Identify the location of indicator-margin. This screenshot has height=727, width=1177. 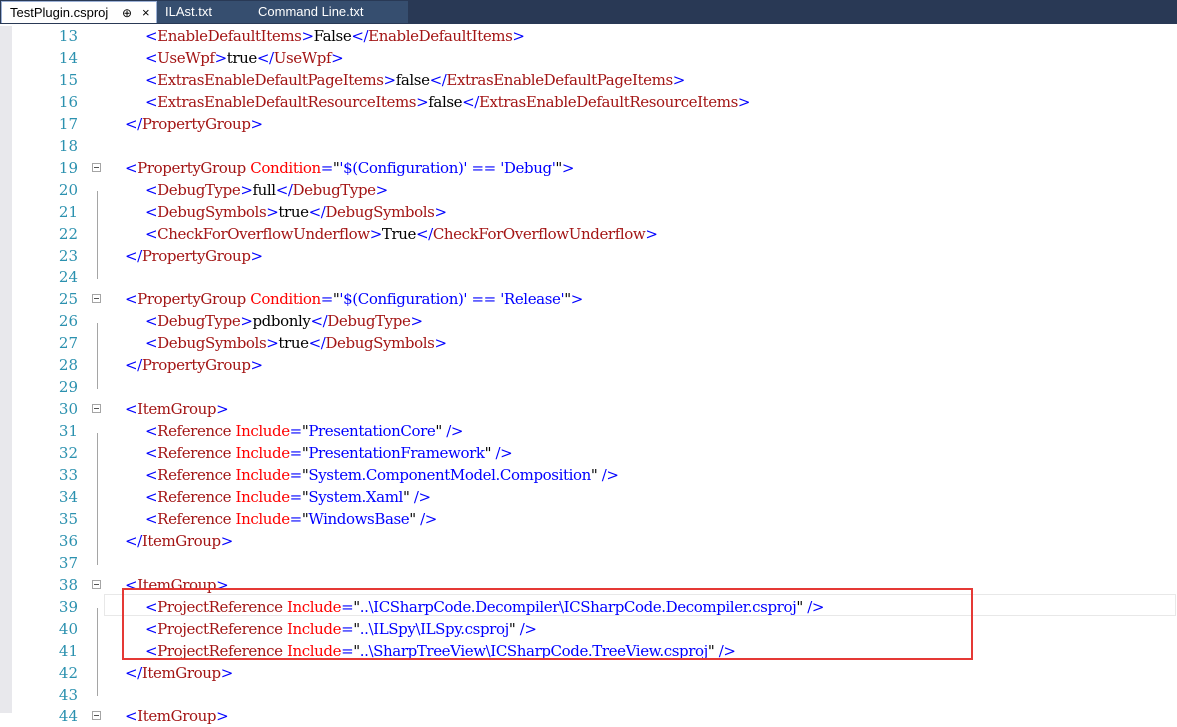
(23, 369).